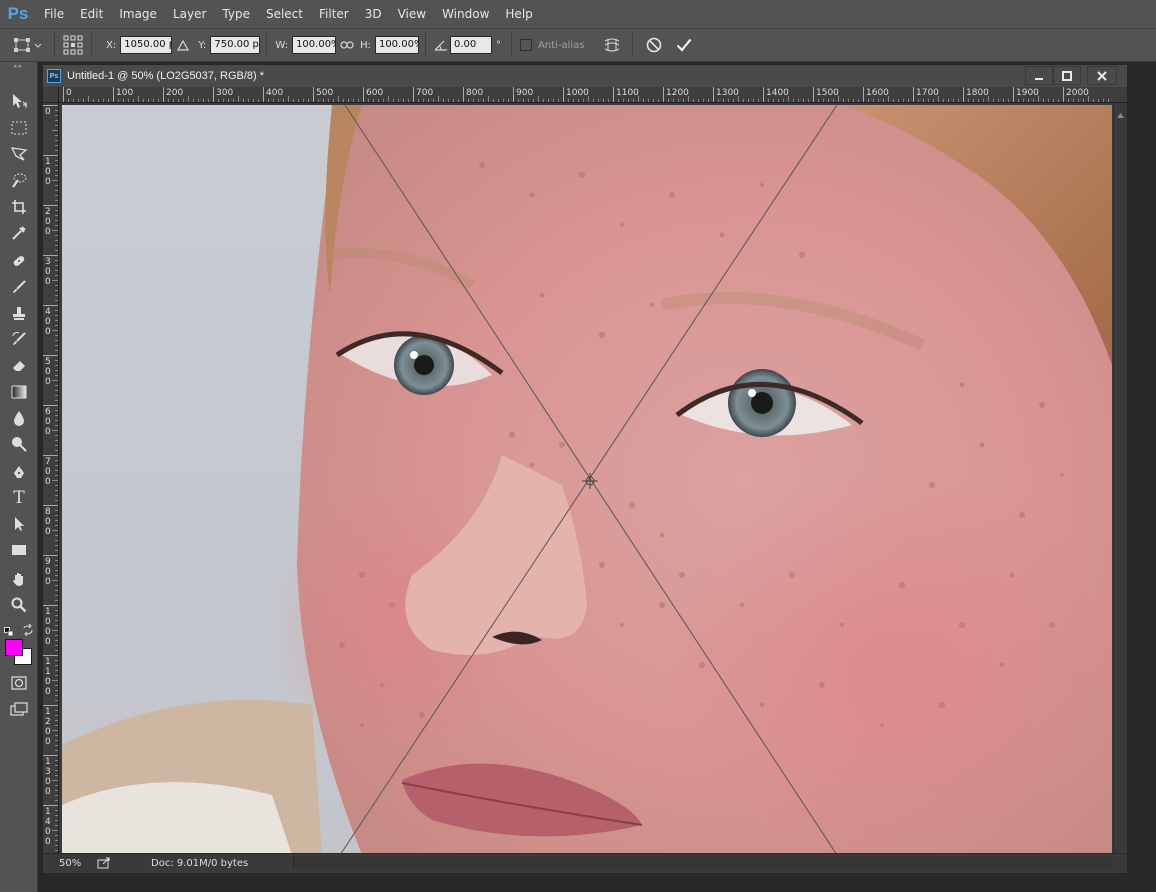 Image resolution: width=1156 pixels, height=892 pixels. I want to click on zoom-level: 50%, so click(76, 863).